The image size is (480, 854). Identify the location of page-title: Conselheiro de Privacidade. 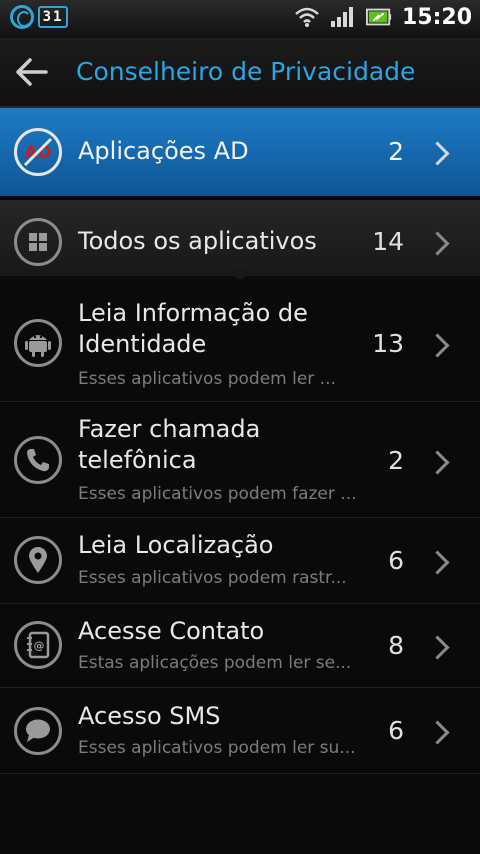
(246, 71).